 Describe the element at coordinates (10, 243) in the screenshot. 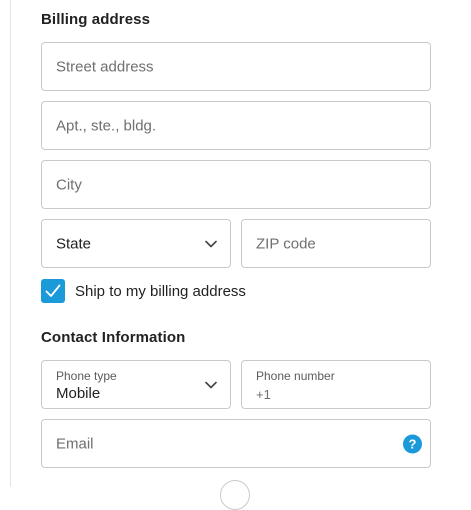

I see `left-divider` at that location.